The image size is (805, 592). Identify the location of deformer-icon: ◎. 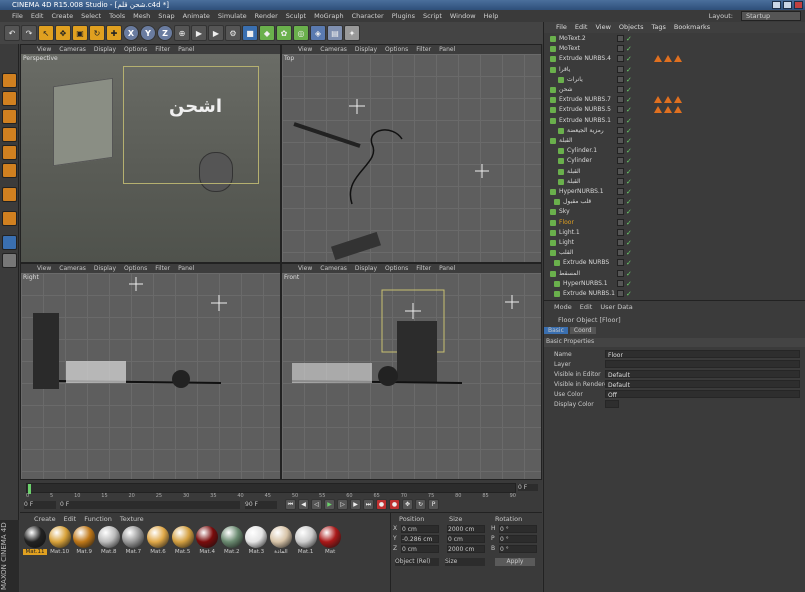
(301, 33).